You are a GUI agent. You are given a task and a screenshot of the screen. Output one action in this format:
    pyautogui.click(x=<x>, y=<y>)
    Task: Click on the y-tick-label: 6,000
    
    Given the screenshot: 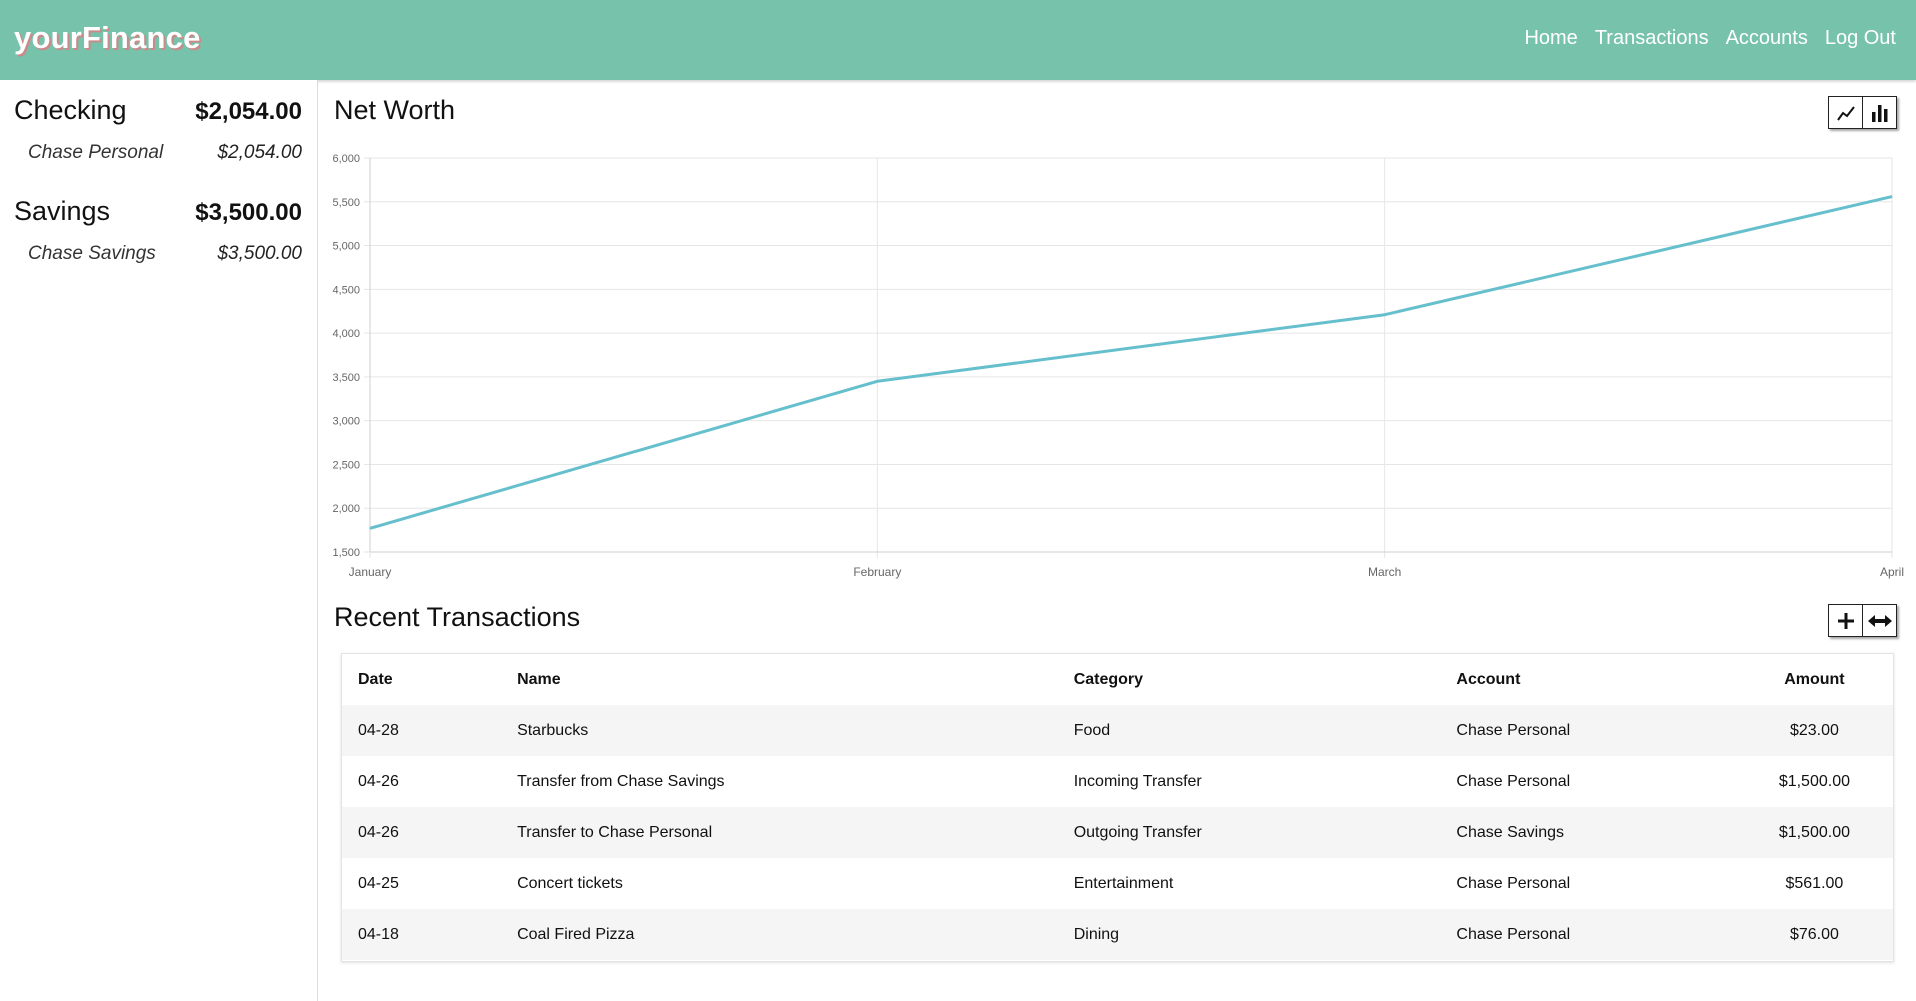 What is the action you would take?
    pyautogui.click(x=346, y=159)
    